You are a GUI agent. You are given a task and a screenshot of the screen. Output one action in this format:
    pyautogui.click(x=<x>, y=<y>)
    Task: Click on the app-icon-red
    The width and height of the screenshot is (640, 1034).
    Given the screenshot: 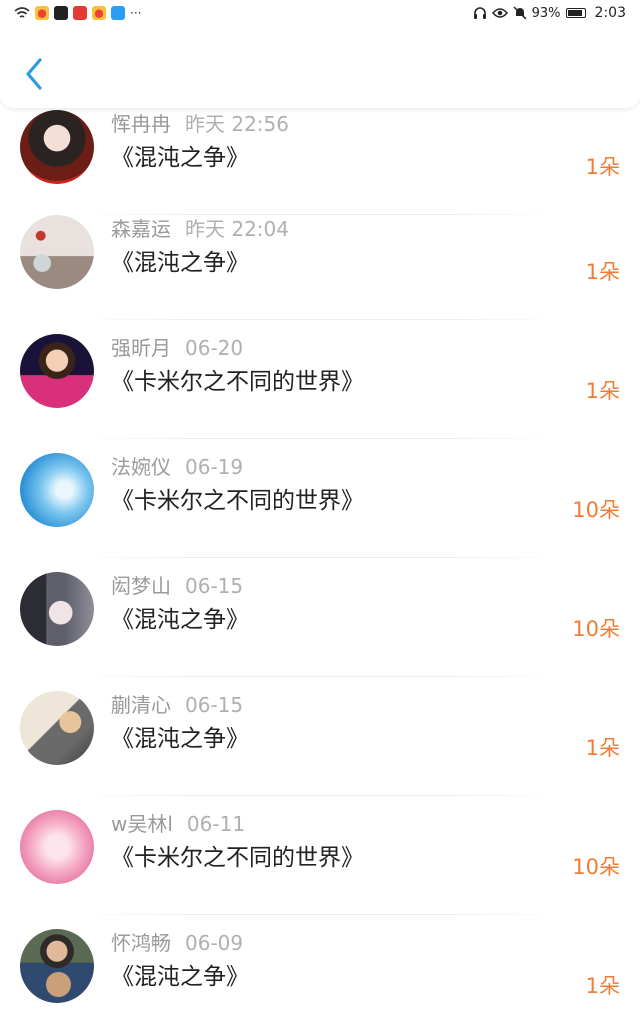 What is the action you would take?
    pyautogui.click(x=80, y=13)
    